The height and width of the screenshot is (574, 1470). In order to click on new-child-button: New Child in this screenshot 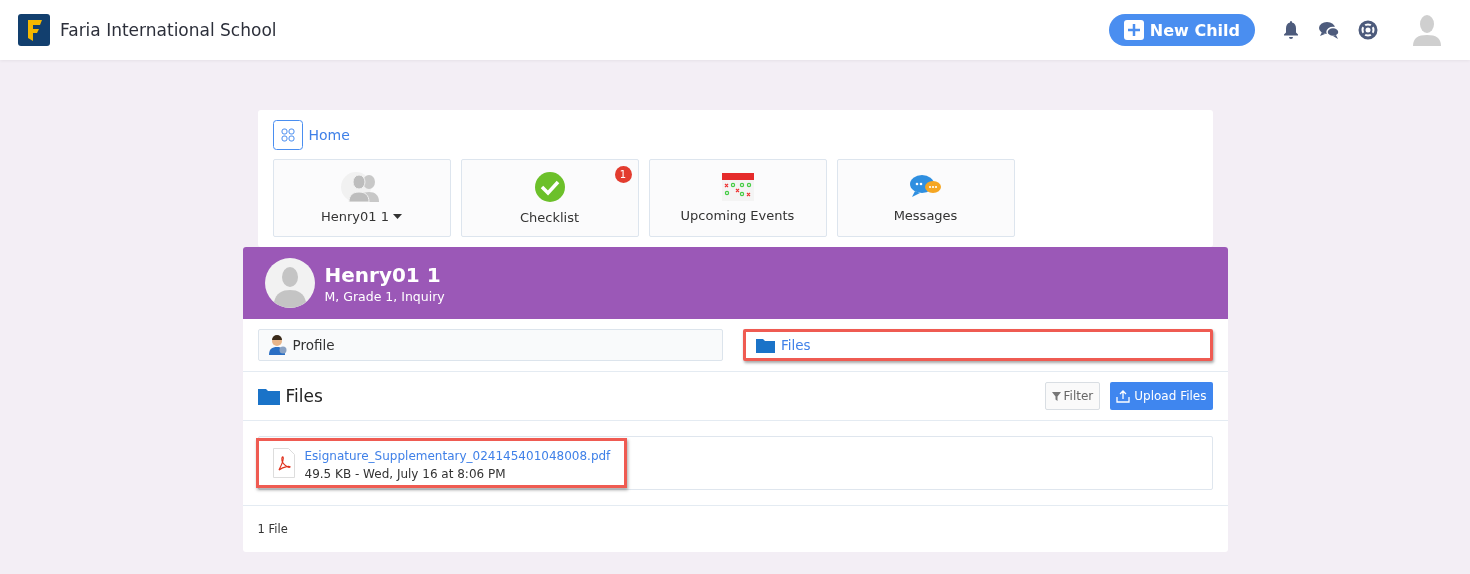, I will do `click(1181, 30)`.